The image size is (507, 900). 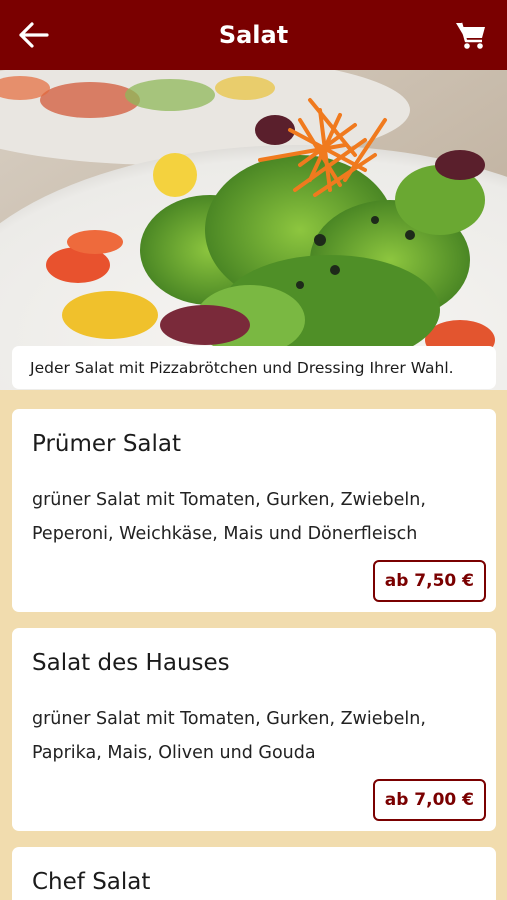 I want to click on arrow-left-icon, so click(x=34, y=35).